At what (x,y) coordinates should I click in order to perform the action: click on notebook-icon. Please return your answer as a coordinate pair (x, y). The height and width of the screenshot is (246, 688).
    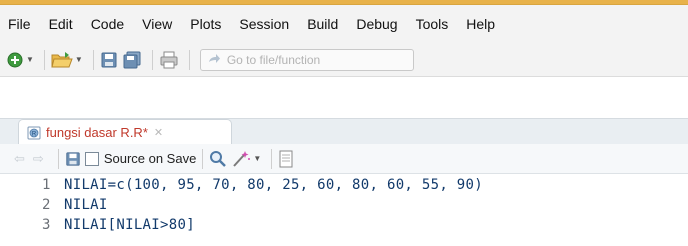
    Looking at the image, I should click on (286, 158).